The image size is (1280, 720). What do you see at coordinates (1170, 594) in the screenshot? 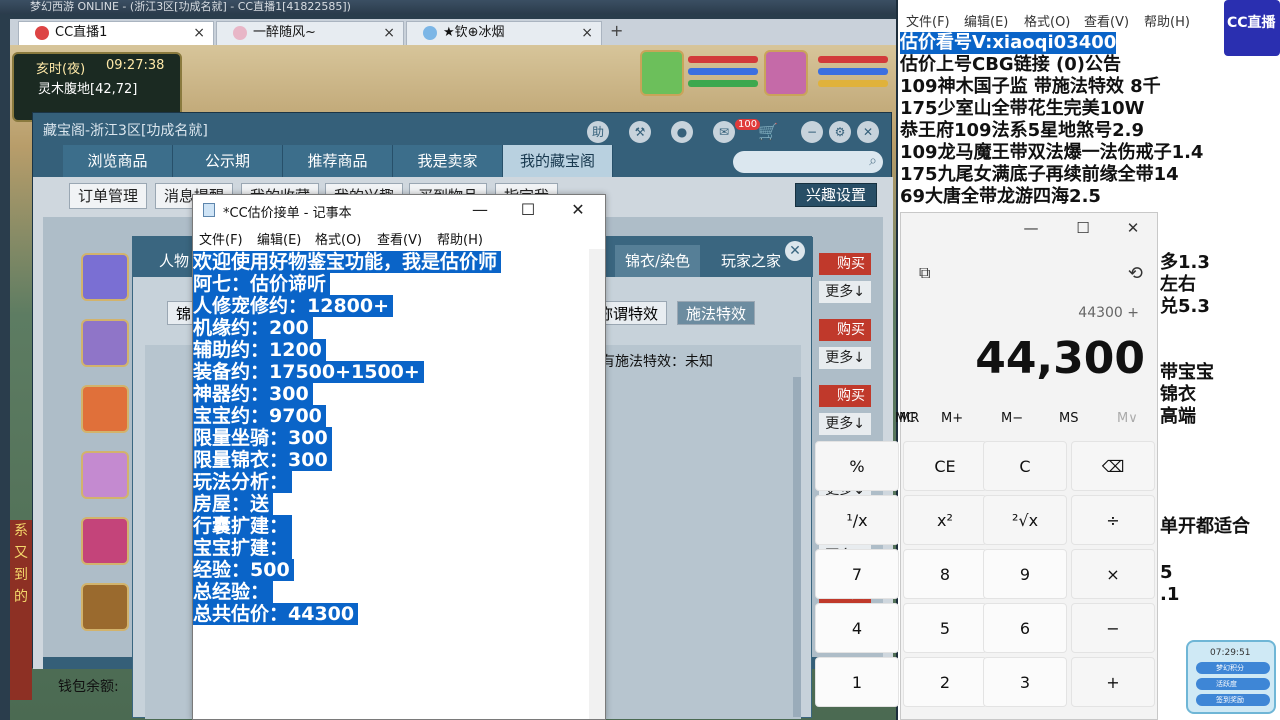
I see `overlay-fragment: .1` at bounding box center [1170, 594].